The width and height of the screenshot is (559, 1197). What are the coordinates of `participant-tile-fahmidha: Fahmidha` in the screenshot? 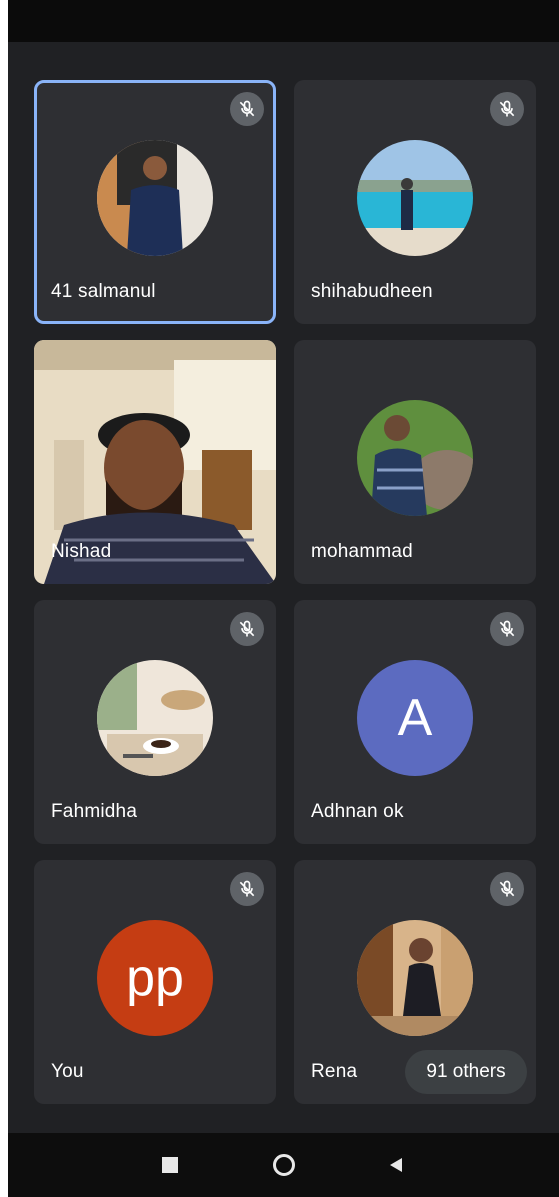 It's located at (155, 722).